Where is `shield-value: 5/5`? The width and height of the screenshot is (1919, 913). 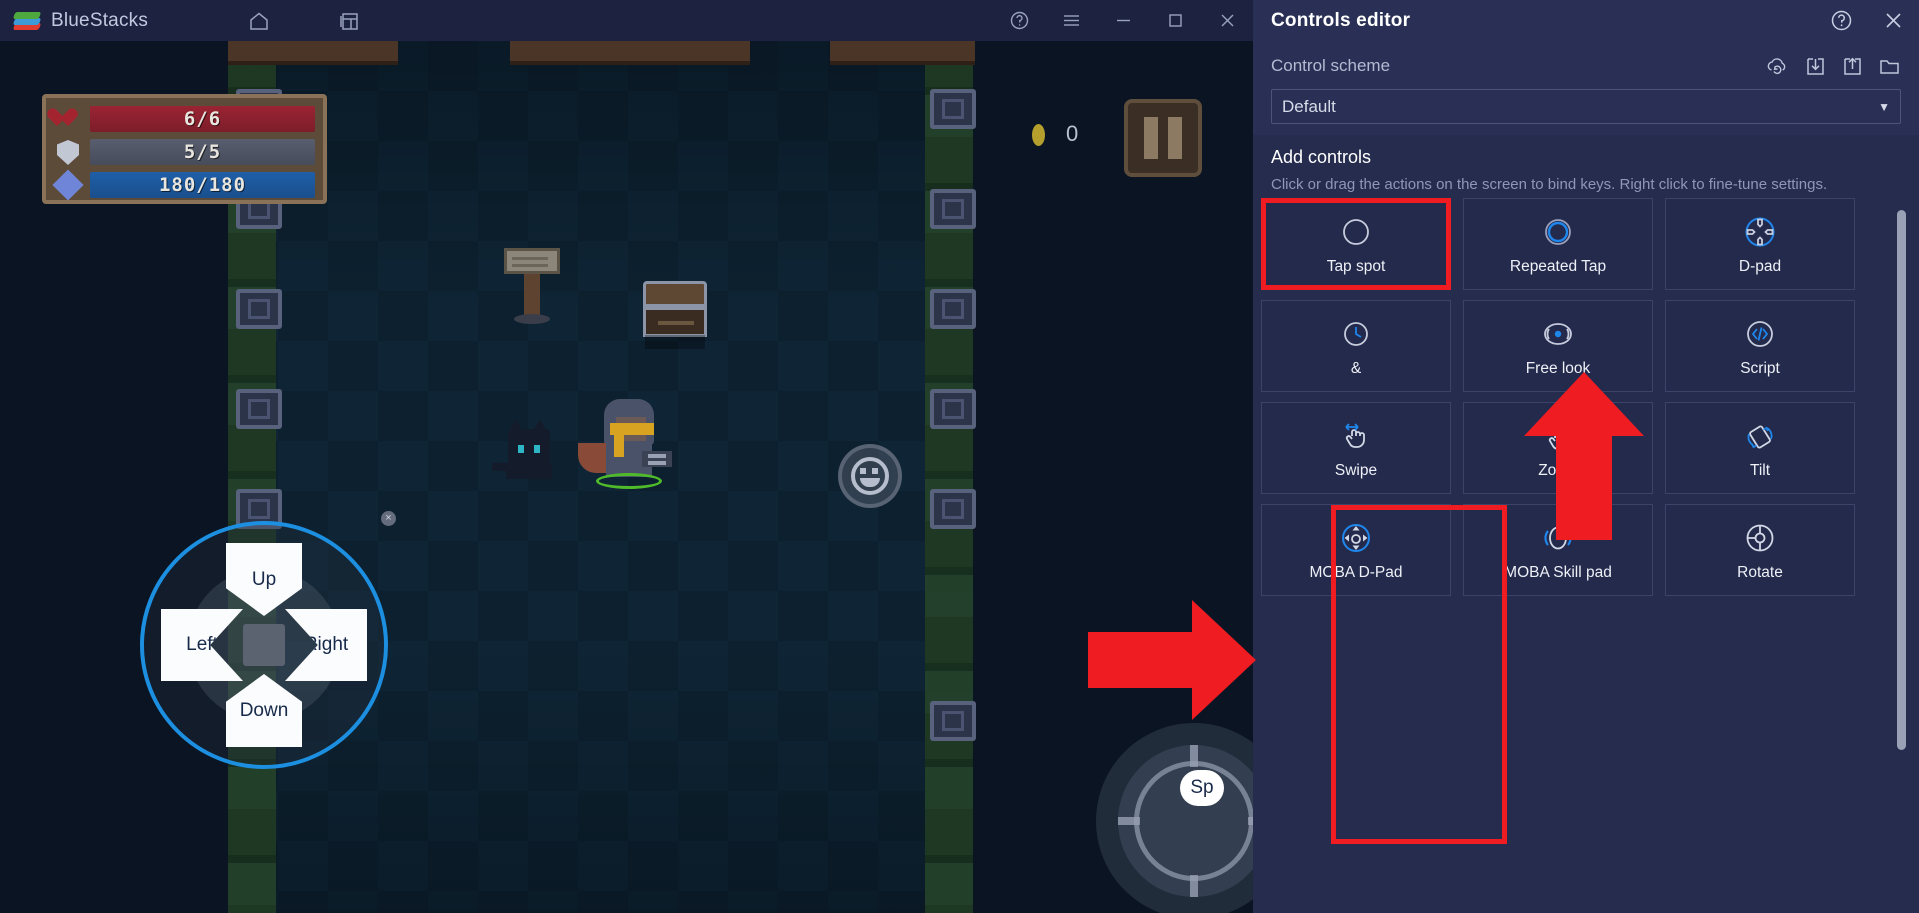
shield-value: 5/5 is located at coordinates (202, 152).